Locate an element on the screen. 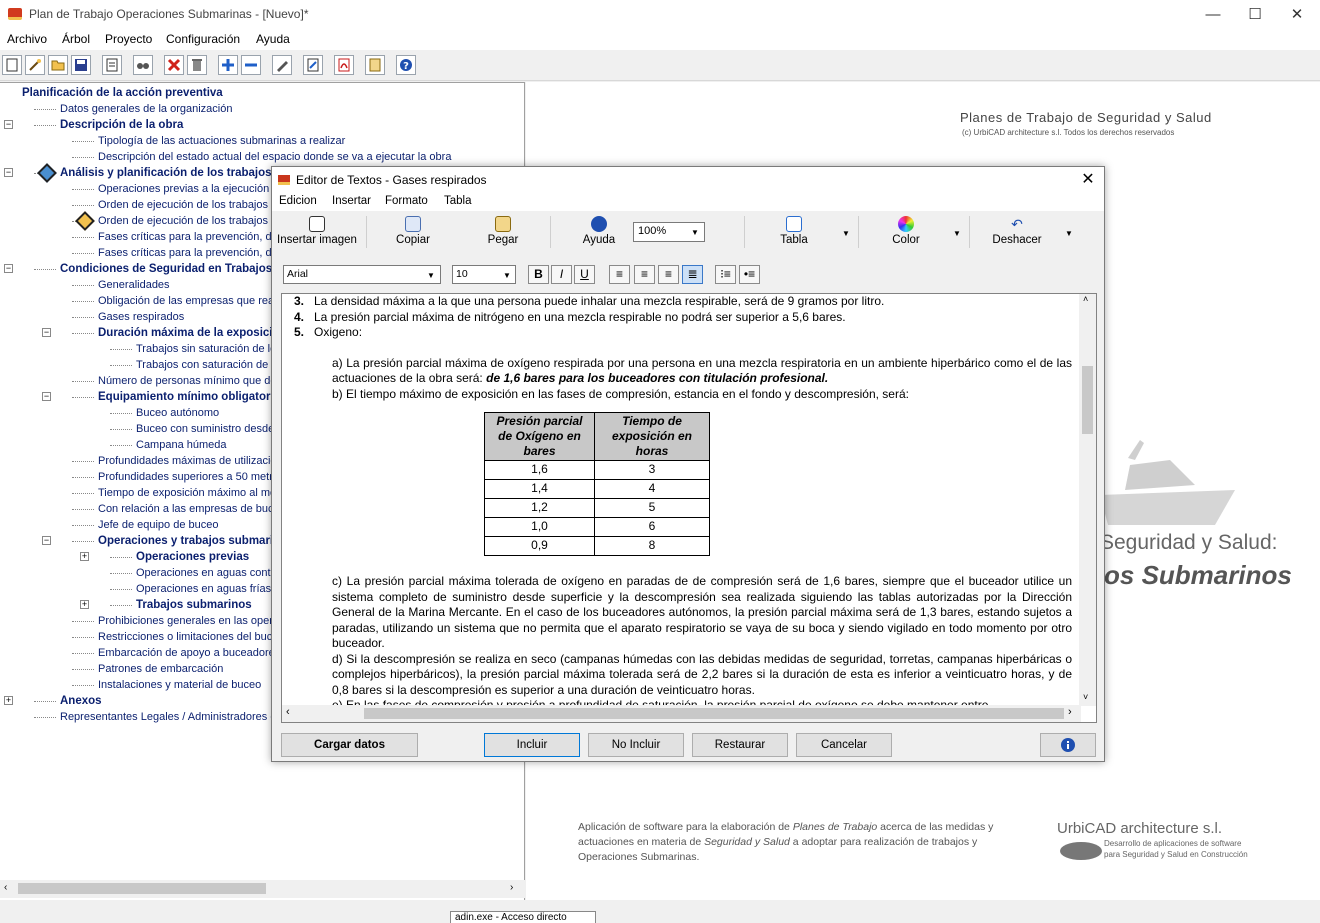  tree-item: Jefe de equipo de buceo is located at coordinates (158, 525).